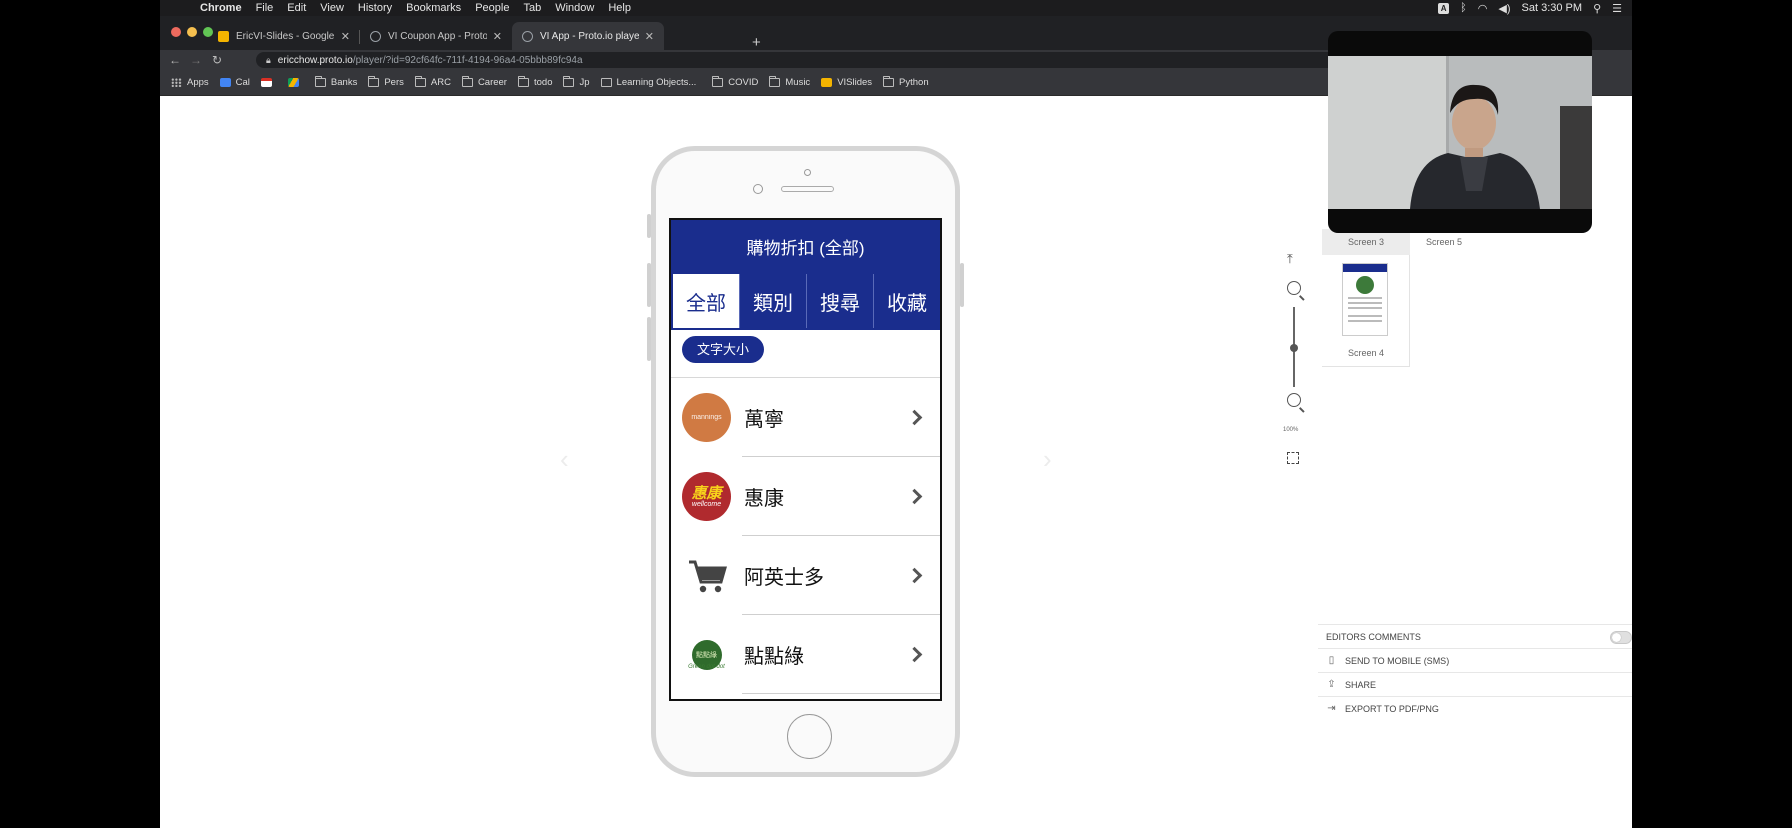 This screenshot has height=828, width=1792. Describe the element at coordinates (772, 301) in the screenshot. I see `tab-category: 類別` at that location.